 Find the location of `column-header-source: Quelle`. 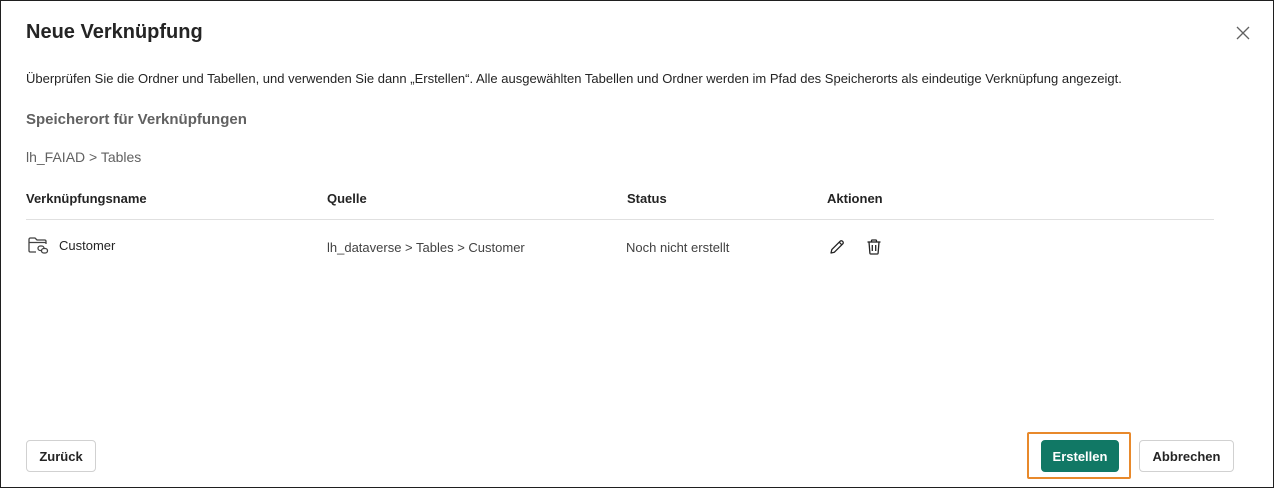

column-header-source: Quelle is located at coordinates (347, 198).